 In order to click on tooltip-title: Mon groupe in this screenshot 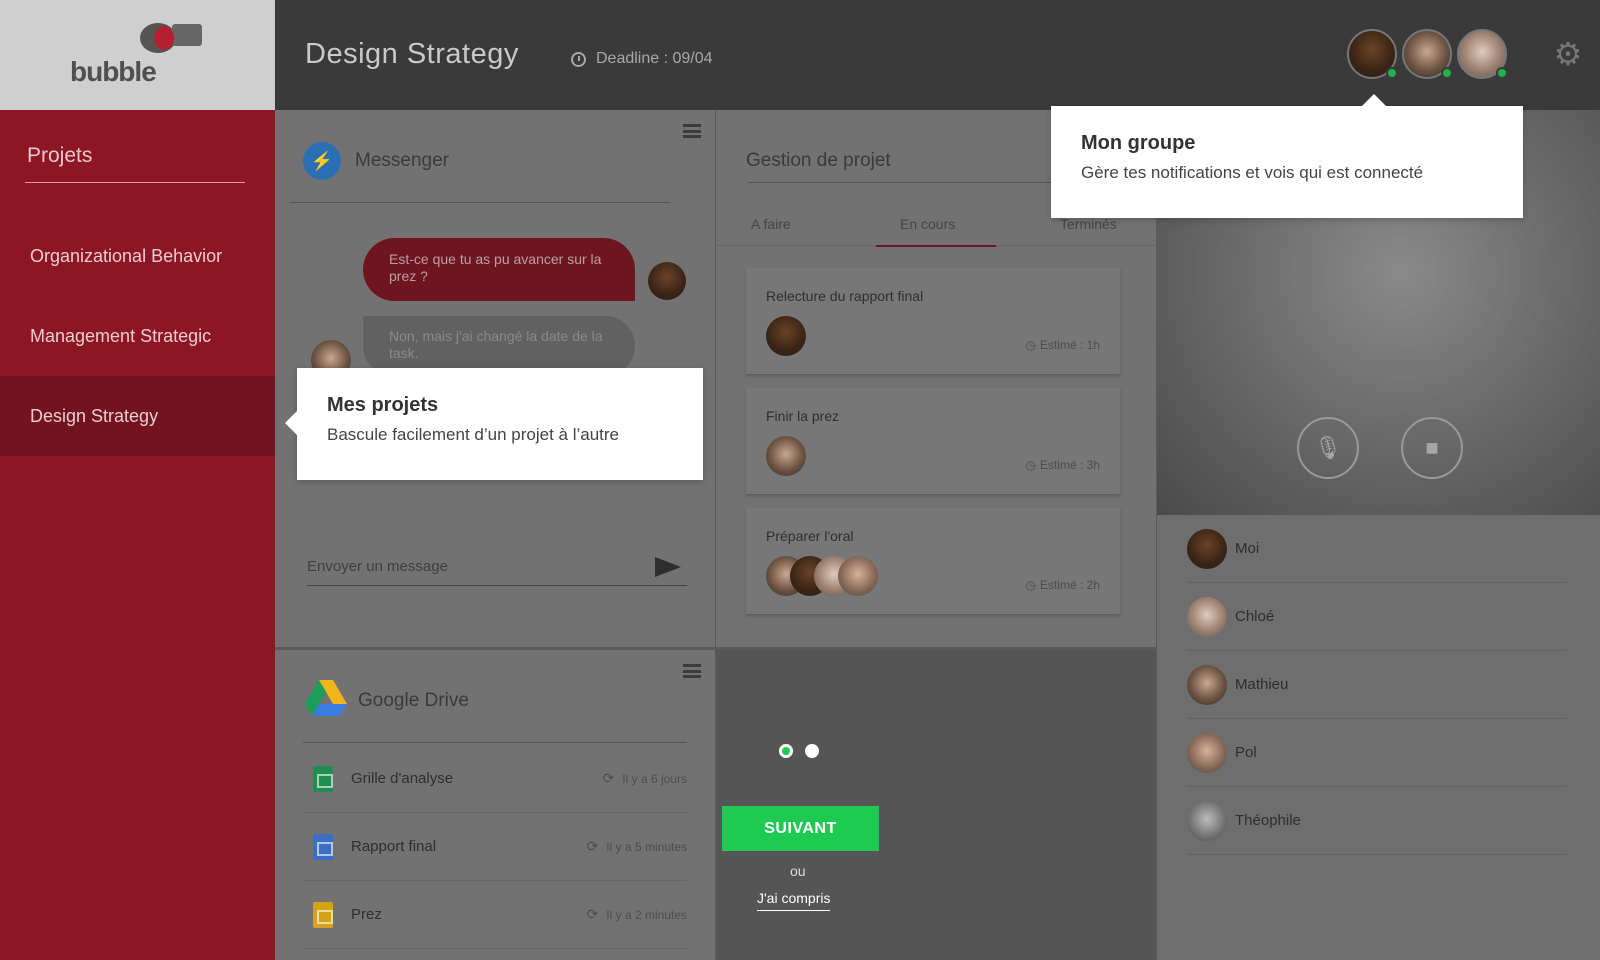, I will do `click(1138, 143)`.